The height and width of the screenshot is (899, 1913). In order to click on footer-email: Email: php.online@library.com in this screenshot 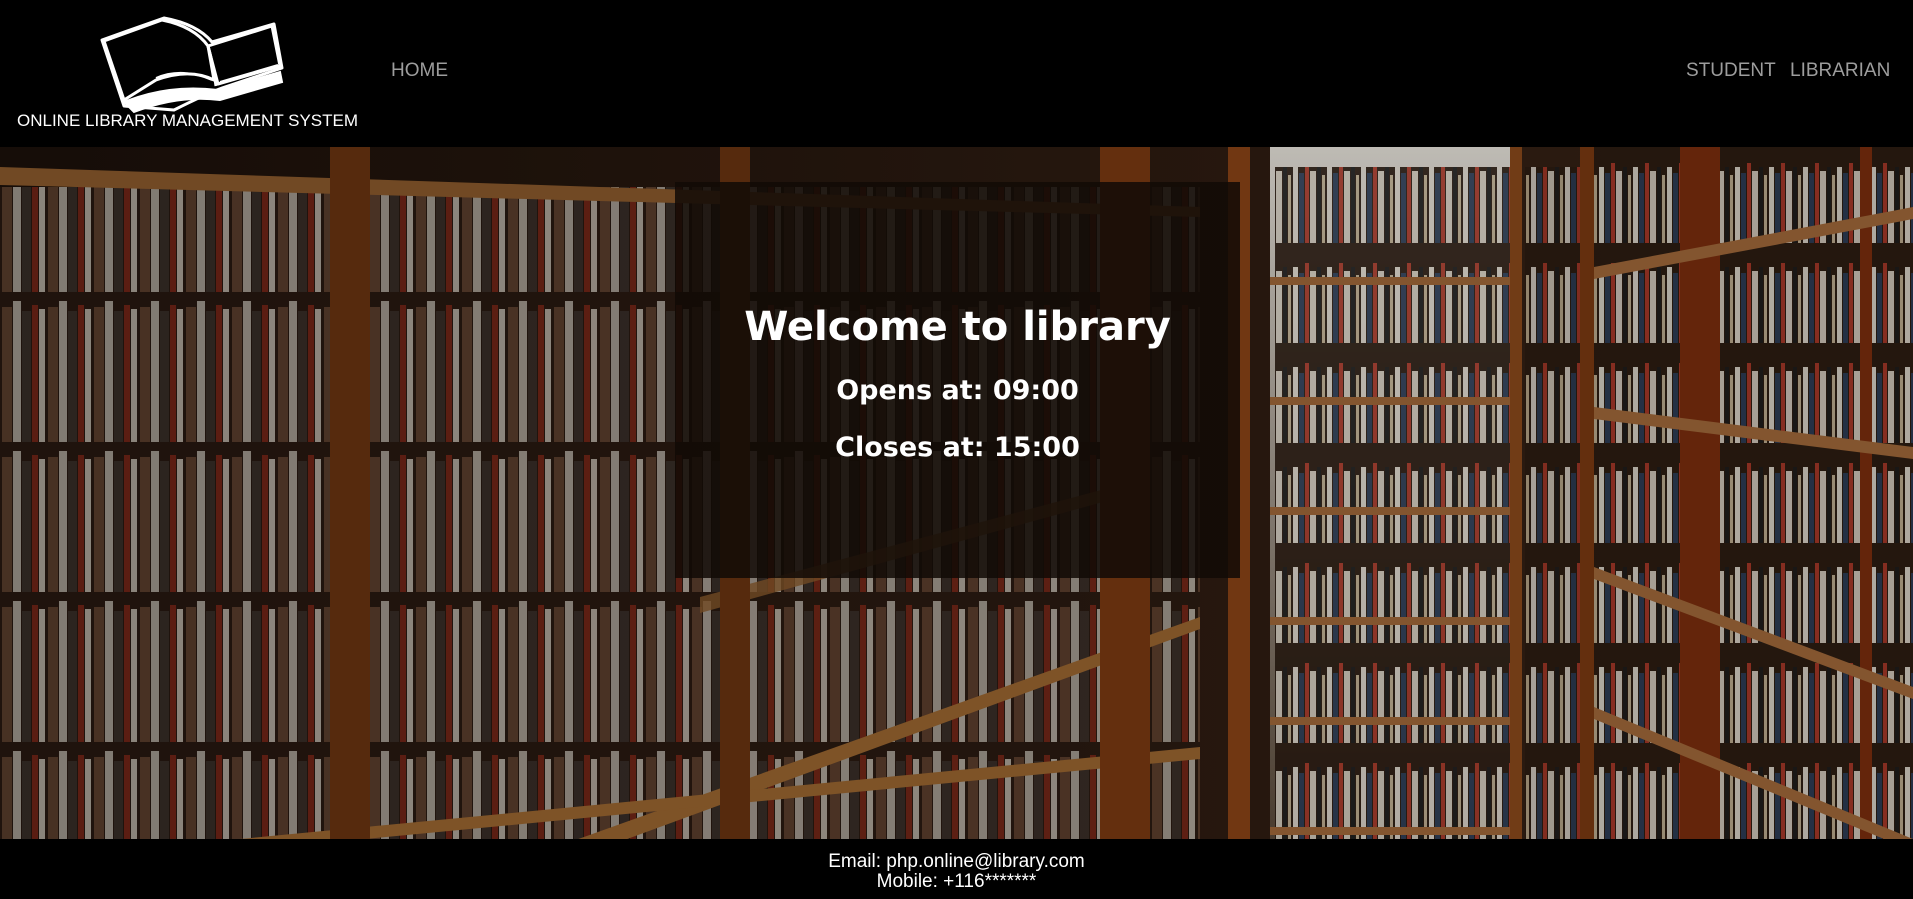, I will do `click(956, 861)`.